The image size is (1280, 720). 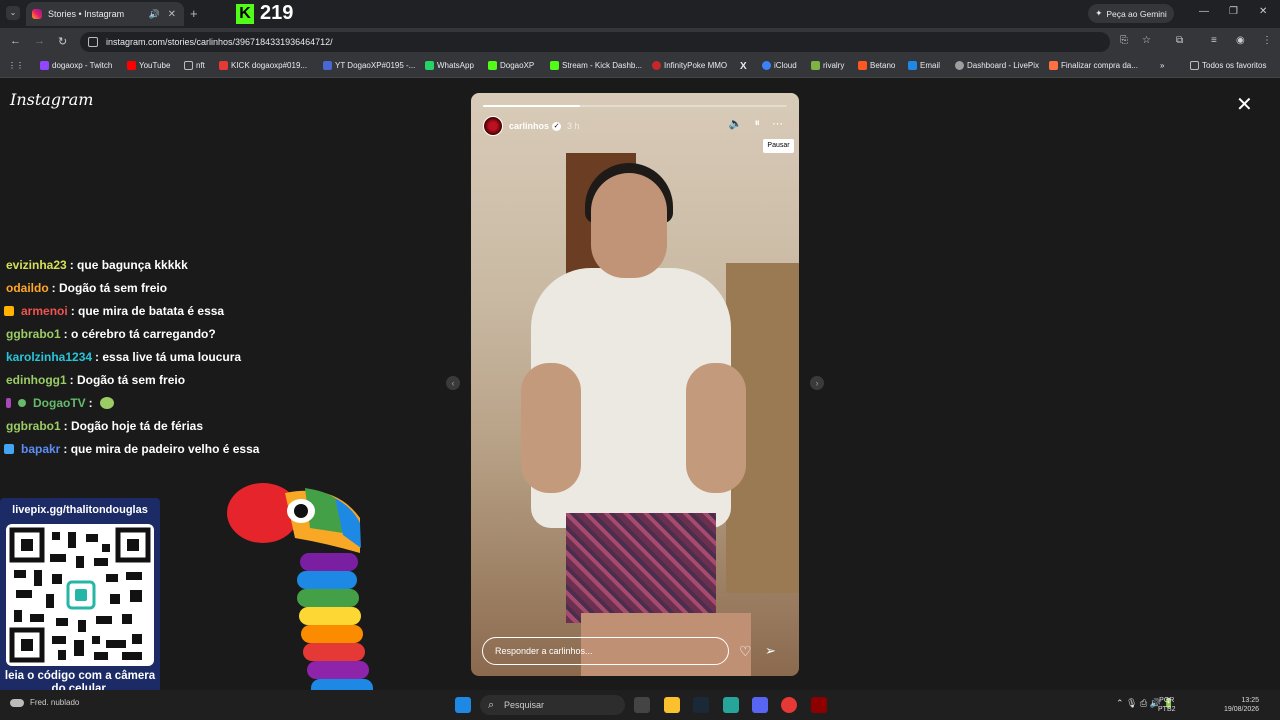 What do you see at coordinates (672, 705) in the screenshot?
I see `file-explorer-icon` at bounding box center [672, 705].